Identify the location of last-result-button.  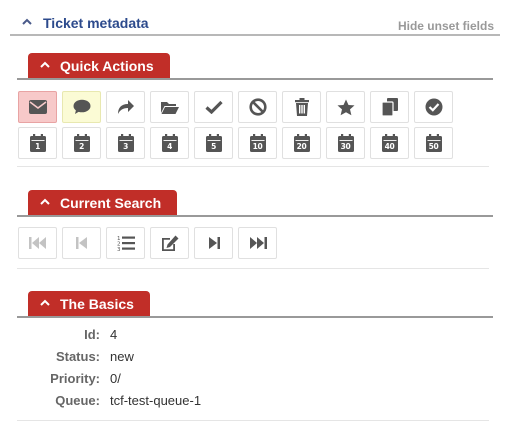
(257, 243).